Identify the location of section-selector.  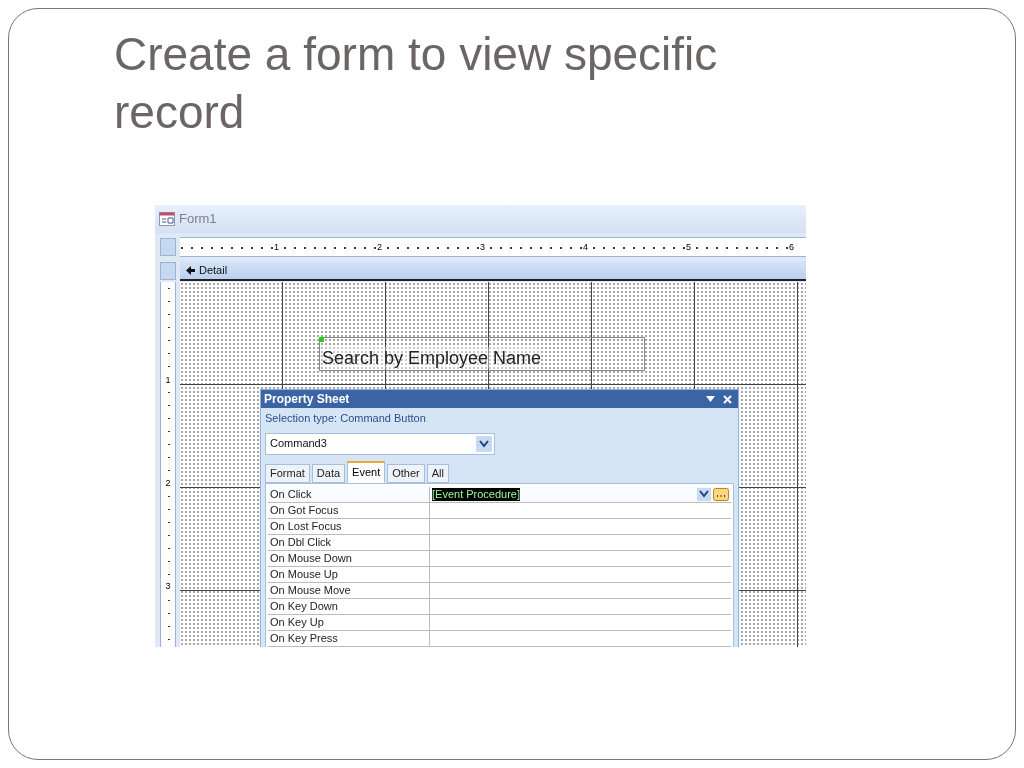
(168, 271).